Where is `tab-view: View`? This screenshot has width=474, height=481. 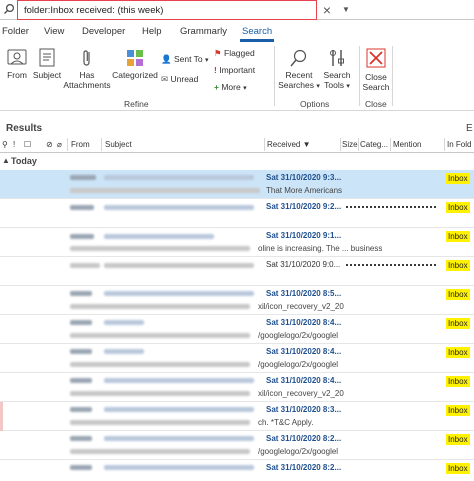 tab-view: View is located at coordinates (54, 31).